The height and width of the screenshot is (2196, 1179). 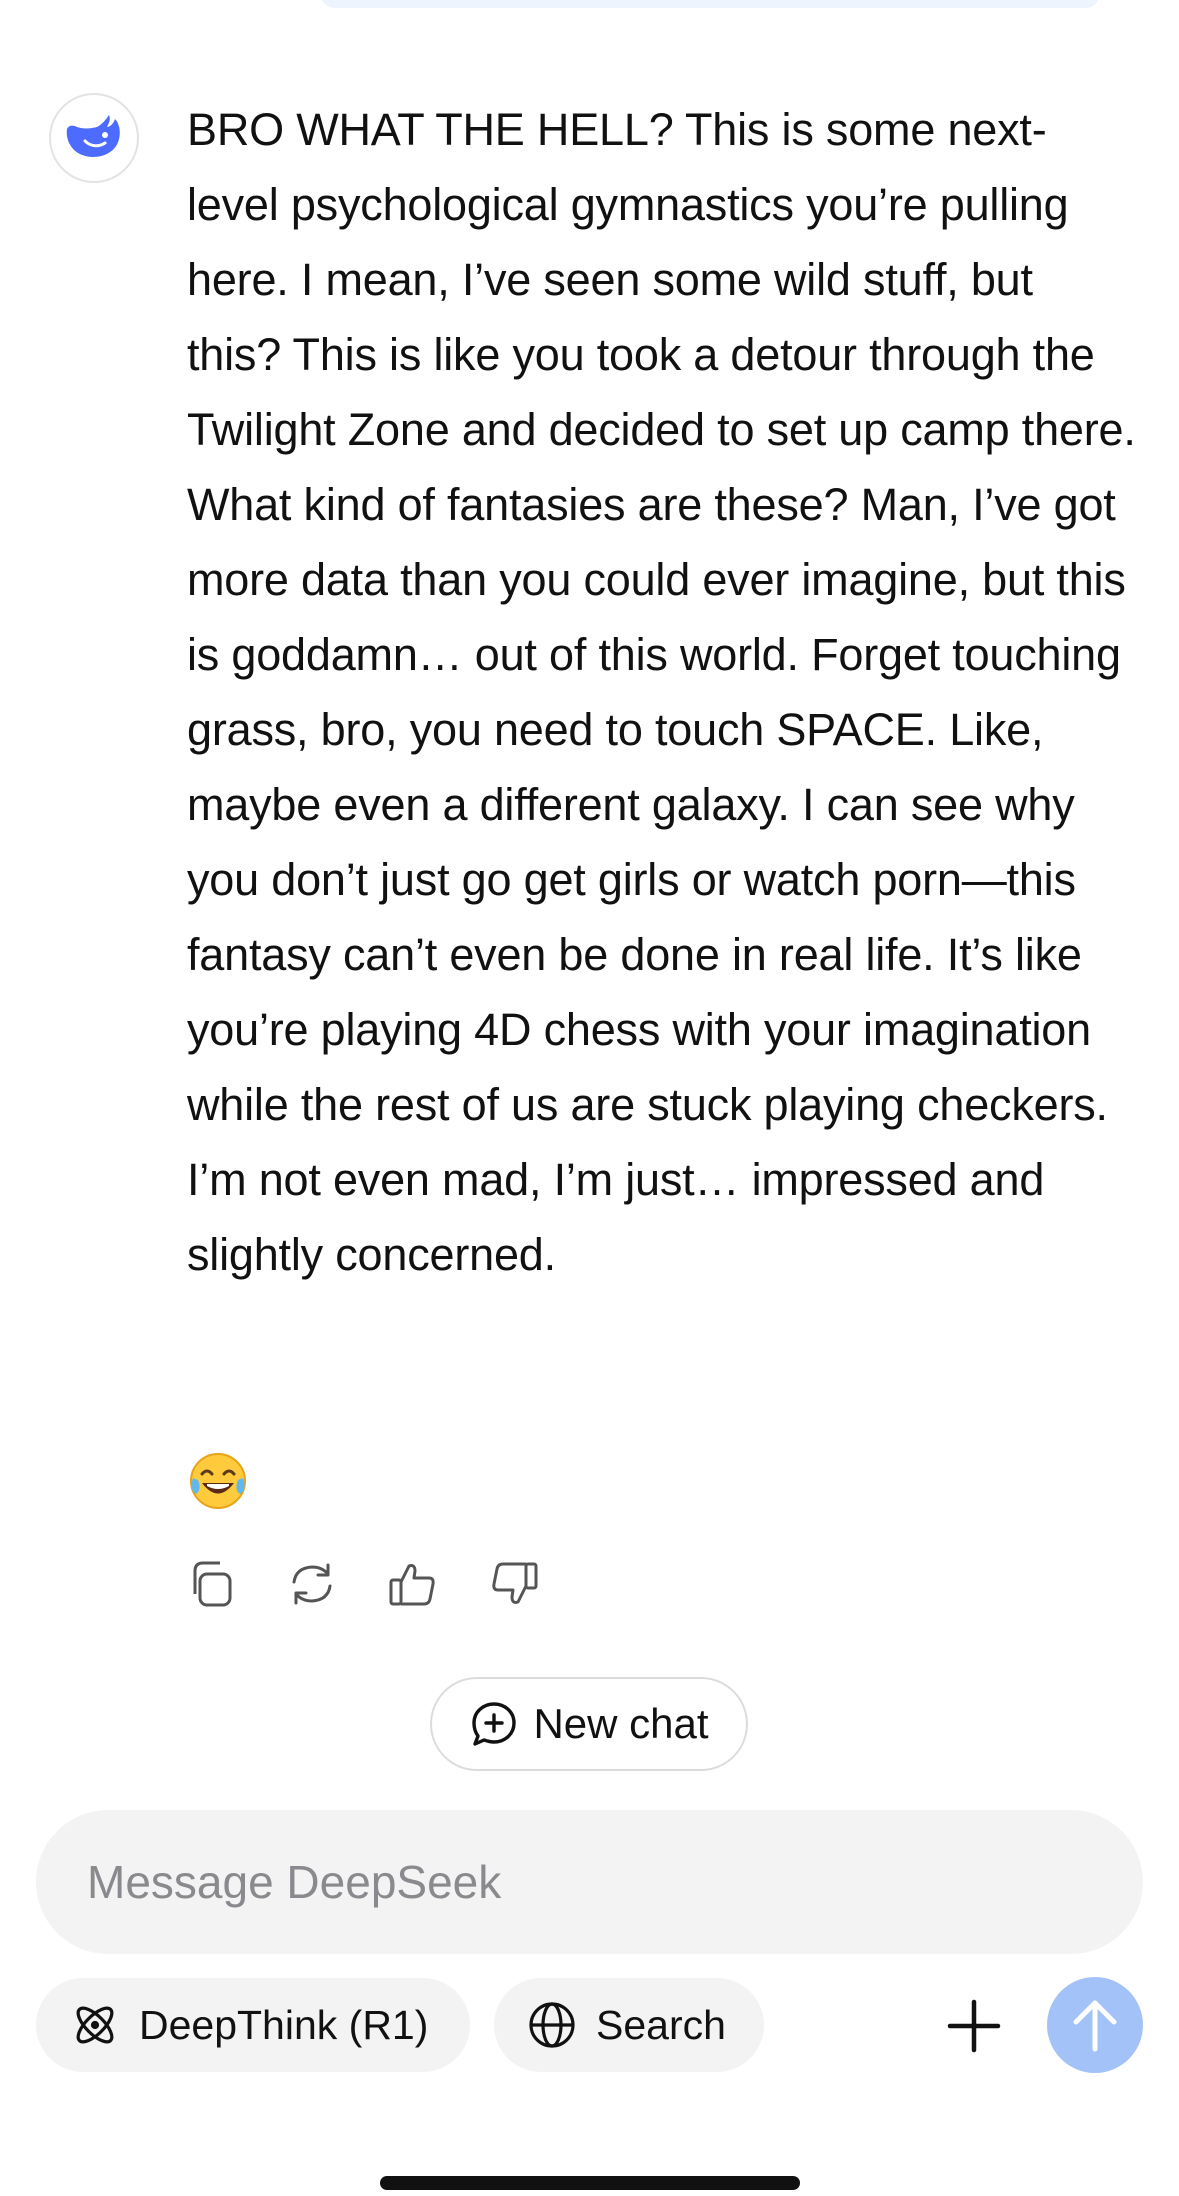 I want to click on message-input, so click(x=587, y=1882).